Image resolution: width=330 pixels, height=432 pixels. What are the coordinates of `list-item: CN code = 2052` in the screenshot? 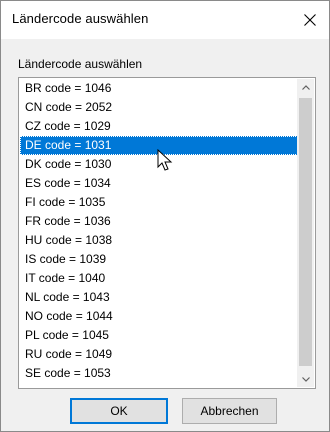 It's located at (159, 107).